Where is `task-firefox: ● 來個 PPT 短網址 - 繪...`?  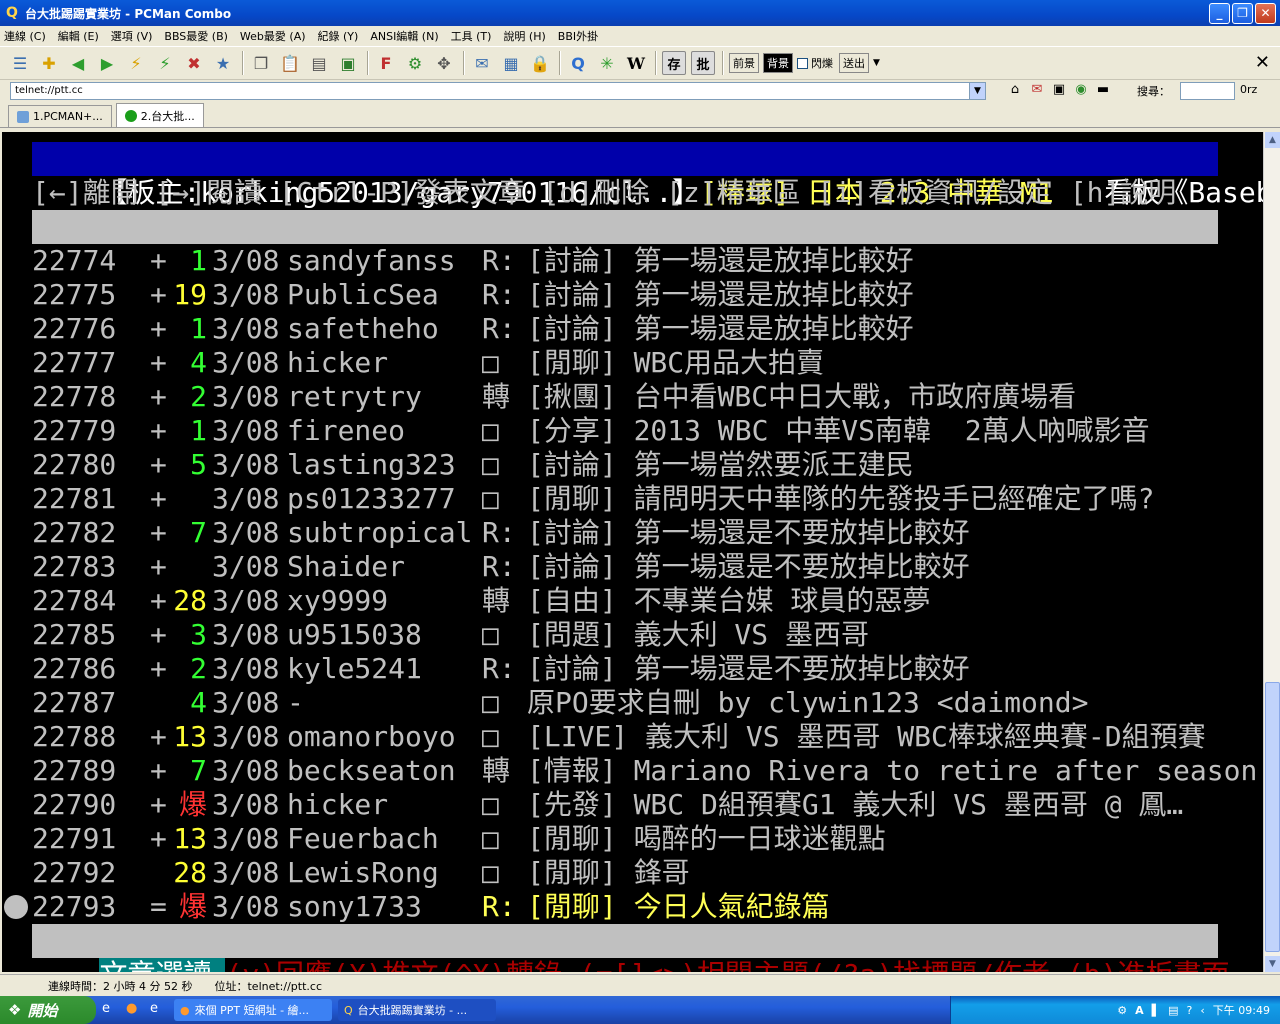 task-firefox: ● 來個 PPT 短網址 - 繪... is located at coordinates (253, 1010).